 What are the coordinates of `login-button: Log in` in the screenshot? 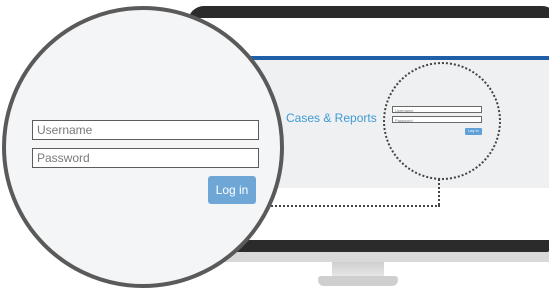 It's located at (232, 190).